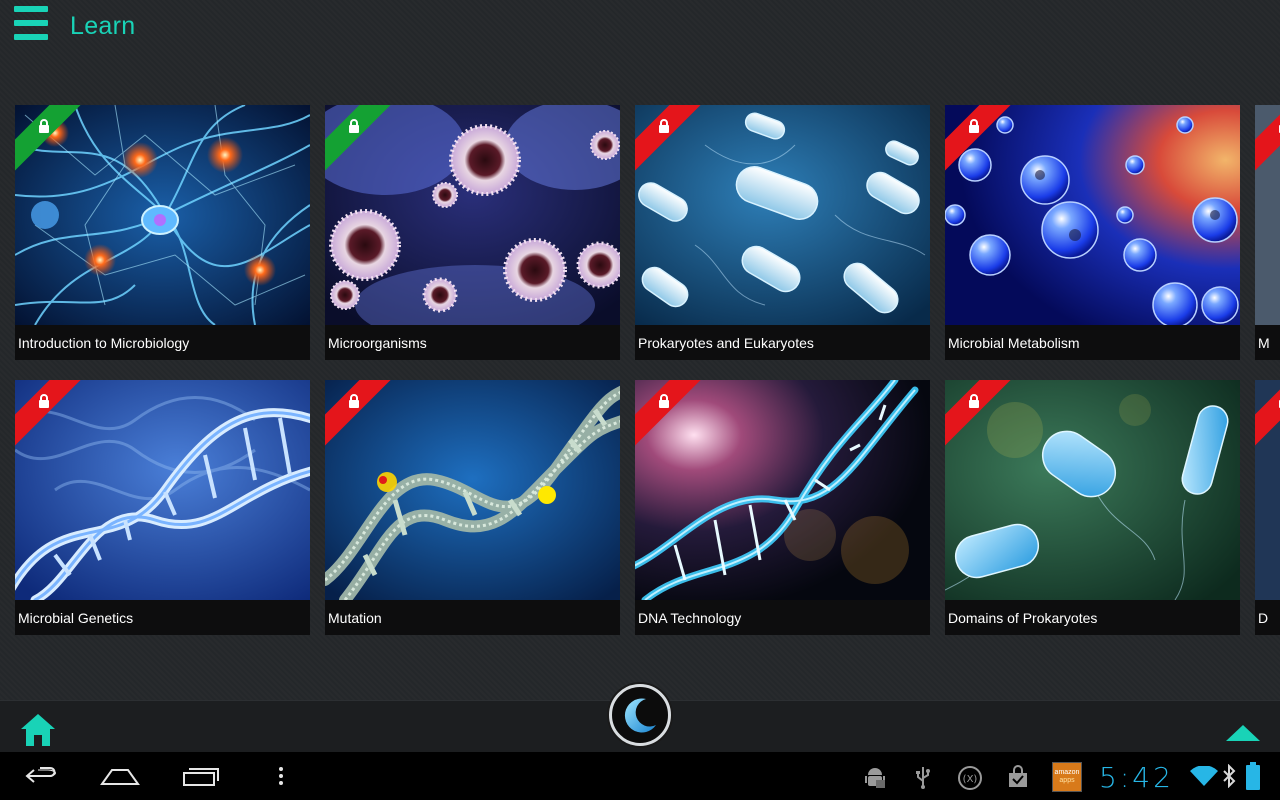 This screenshot has width=1280, height=800. What do you see at coordinates (41, 776) in the screenshot?
I see `back-icon` at bounding box center [41, 776].